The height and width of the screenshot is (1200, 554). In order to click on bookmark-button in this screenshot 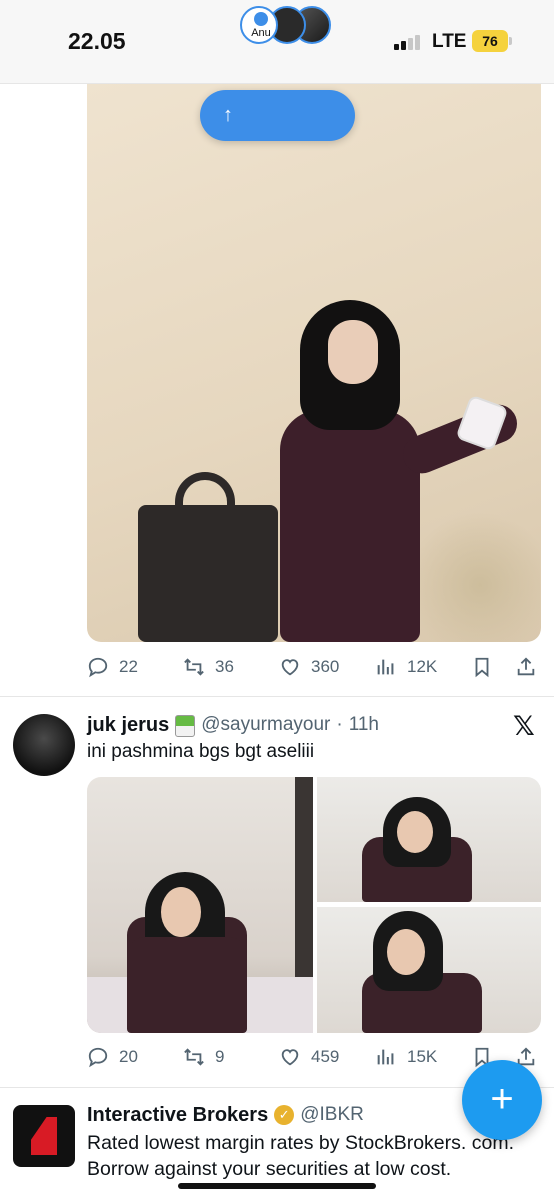, I will do `click(482, 667)`.